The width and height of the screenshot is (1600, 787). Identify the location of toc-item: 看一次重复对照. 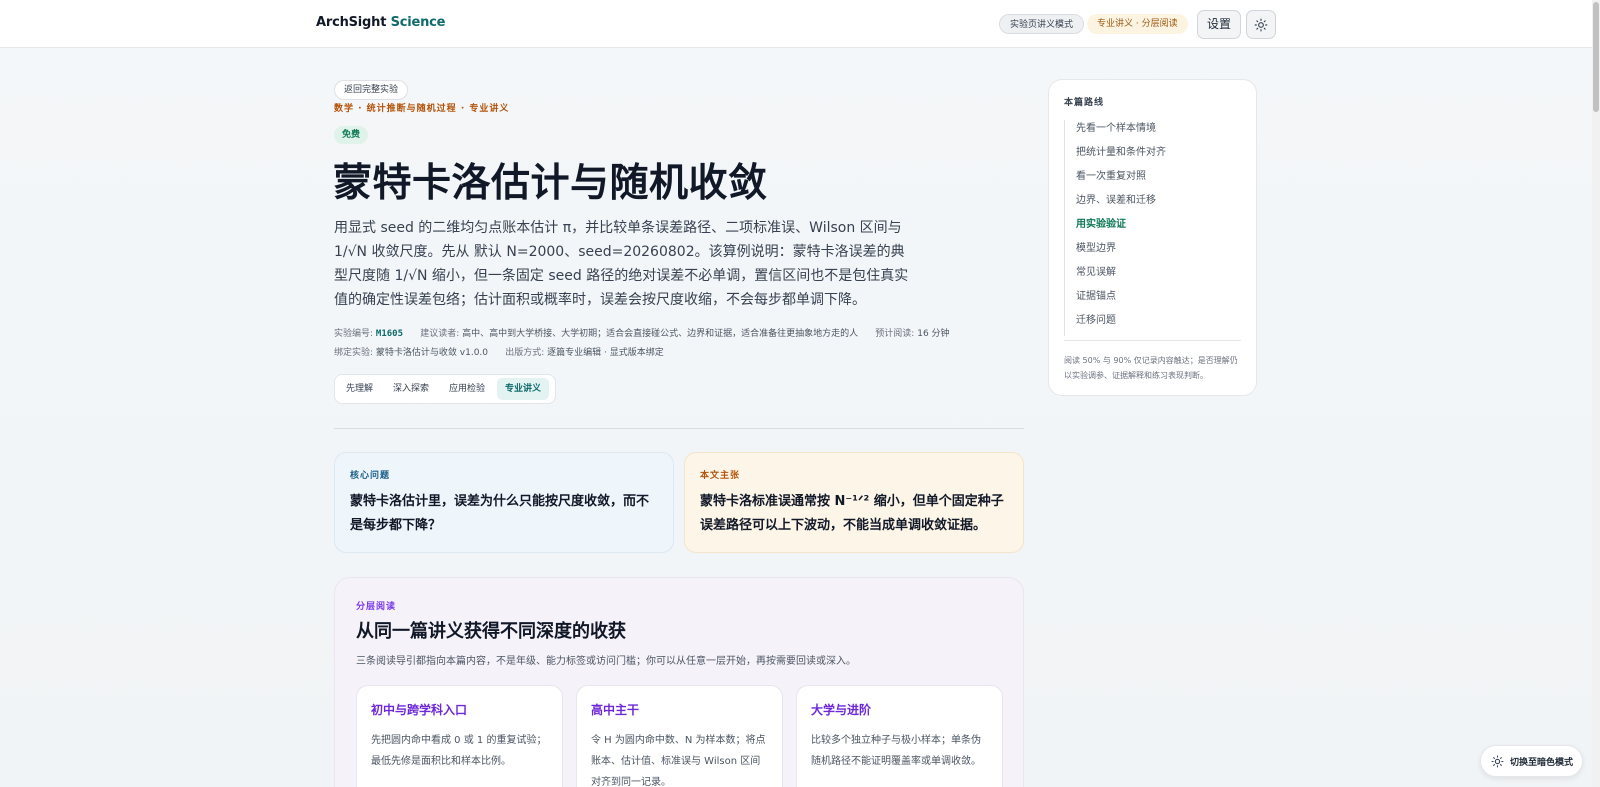
(1158, 180).